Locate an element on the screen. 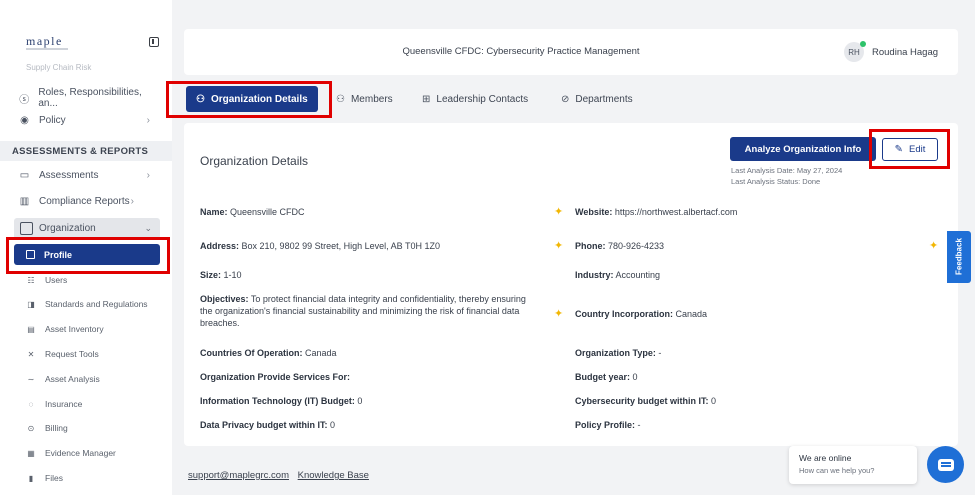 This screenshot has width=975, height=495. logo-tagline is located at coordinates (47, 49).